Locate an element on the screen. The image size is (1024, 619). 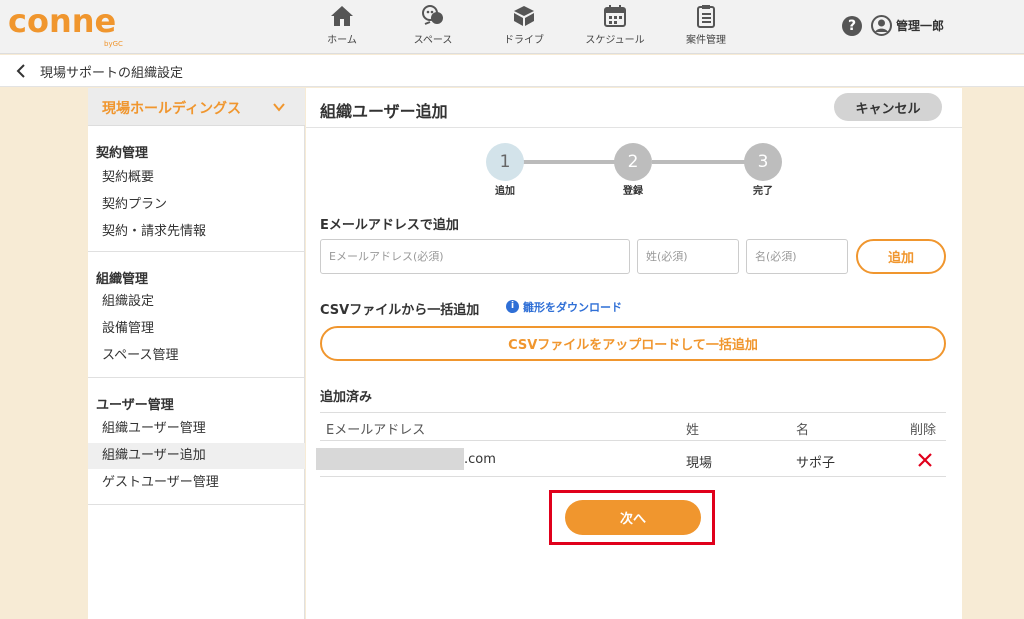
template-download-link: 雛形をダウンロード is located at coordinates (572, 307).